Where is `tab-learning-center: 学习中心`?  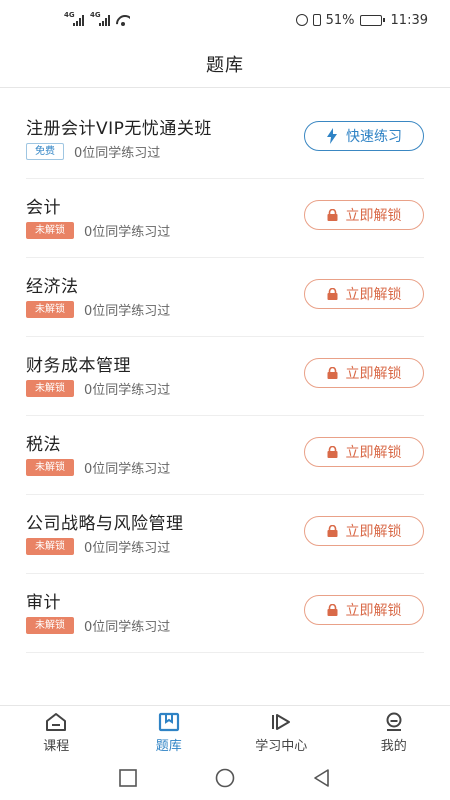 tab-learning-center: 学习中心 is located at coordinates (281, 733).